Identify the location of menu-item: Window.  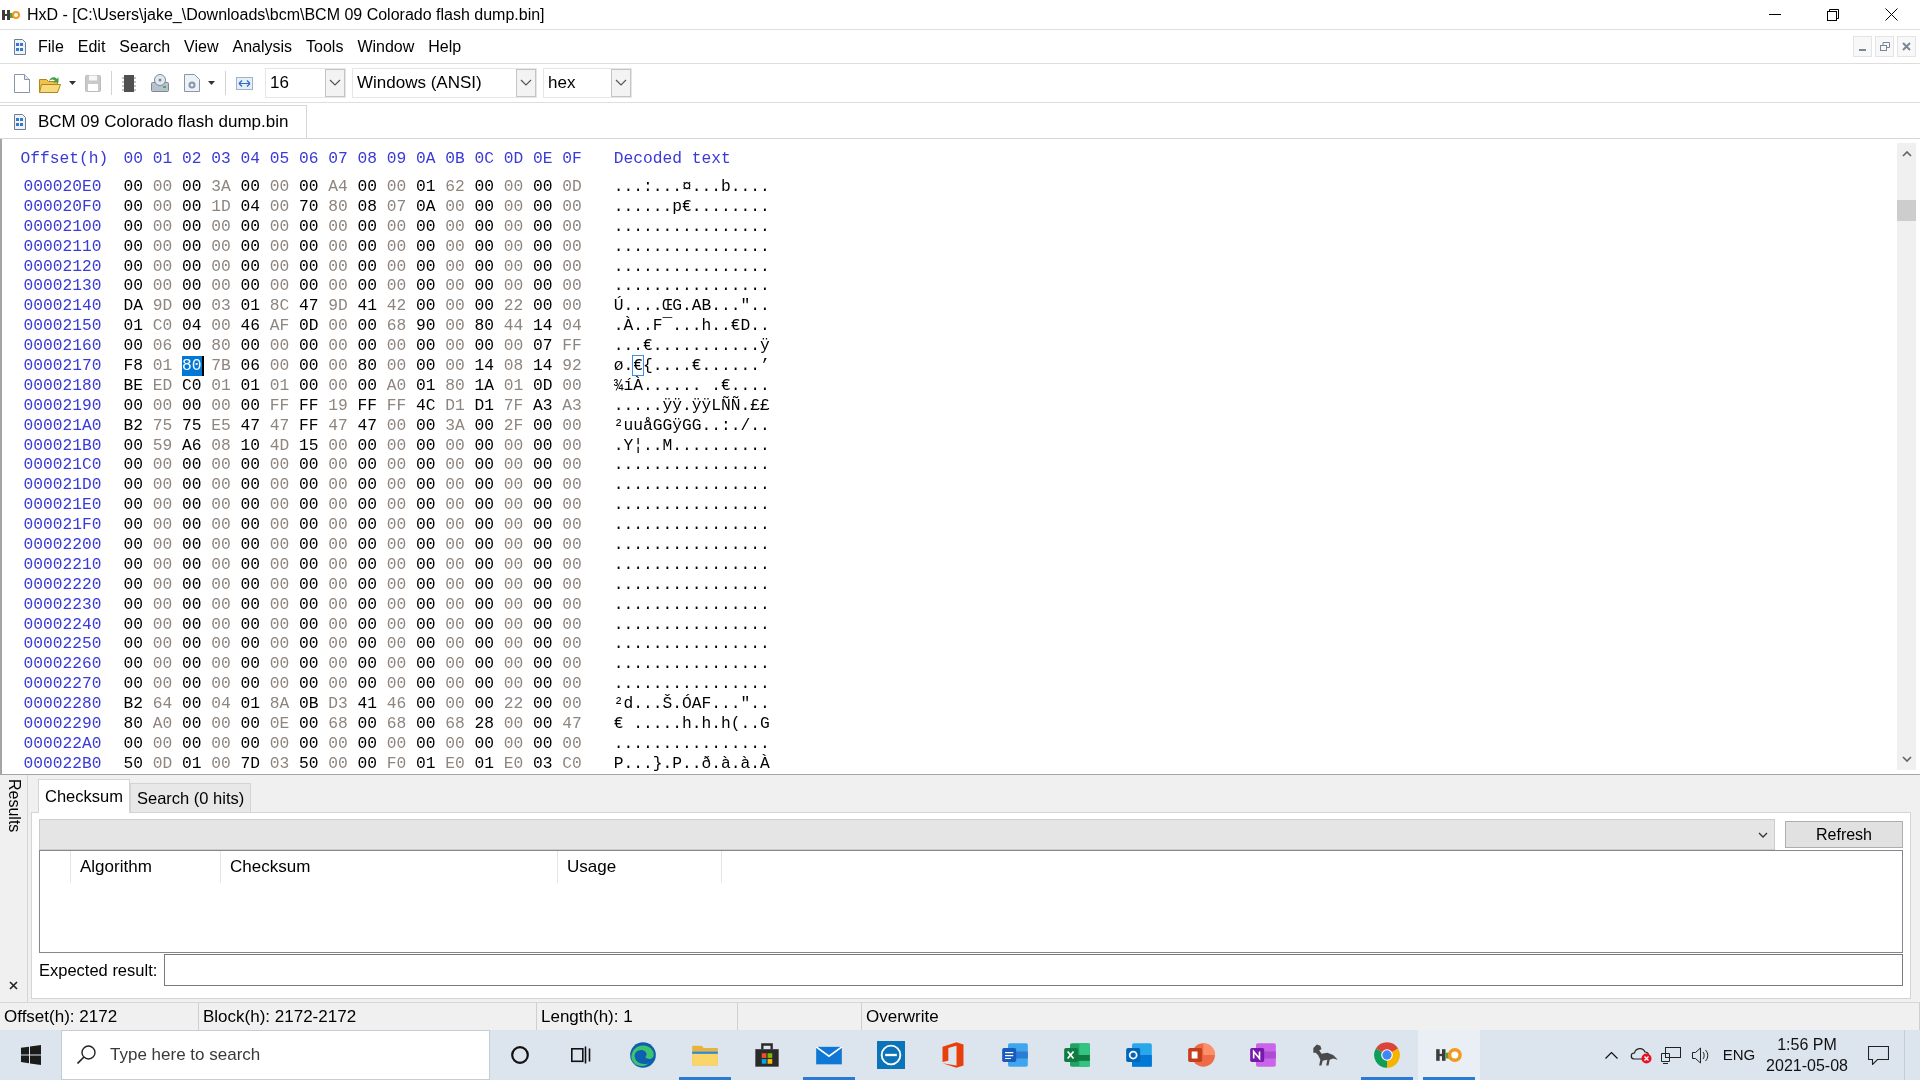
(386, 46).